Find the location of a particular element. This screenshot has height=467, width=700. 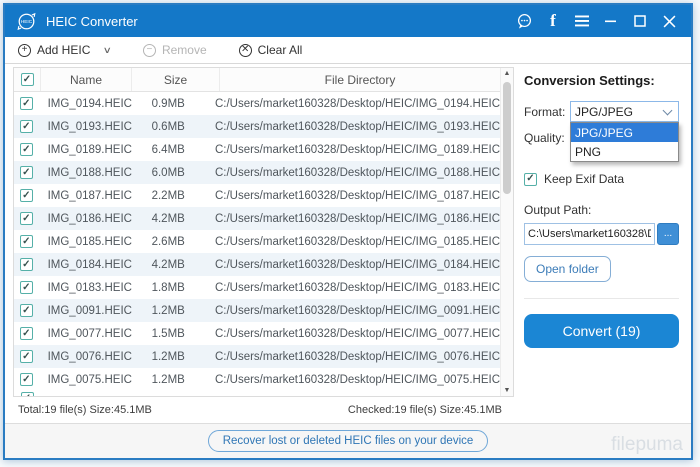

format-label: Format: is located at coordinates (545, 111).